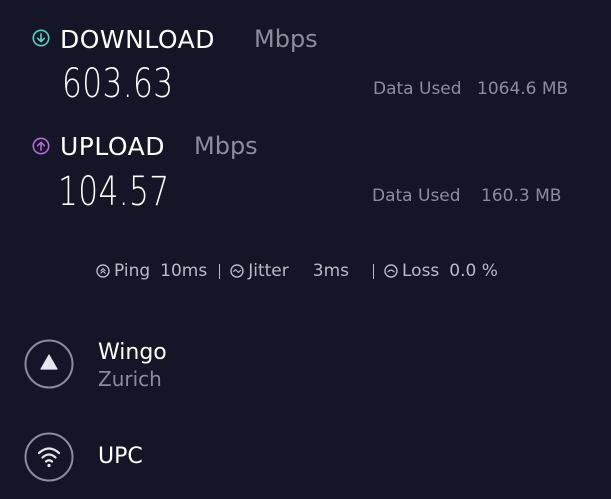  What do you see at coordinates (224, 459) in the screenshot?
I see `isp-row: UPC` at bounding box center [224, 459].